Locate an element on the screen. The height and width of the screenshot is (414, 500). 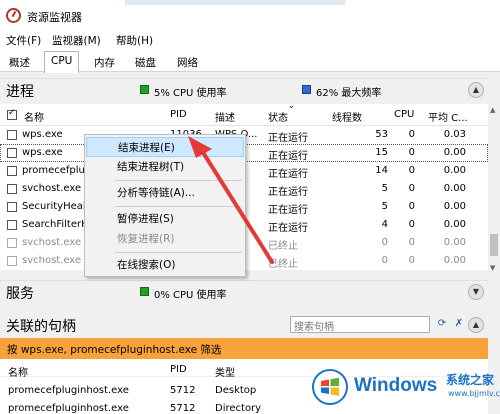
watermark-brand: Windows is located at coordinates (396, 385).